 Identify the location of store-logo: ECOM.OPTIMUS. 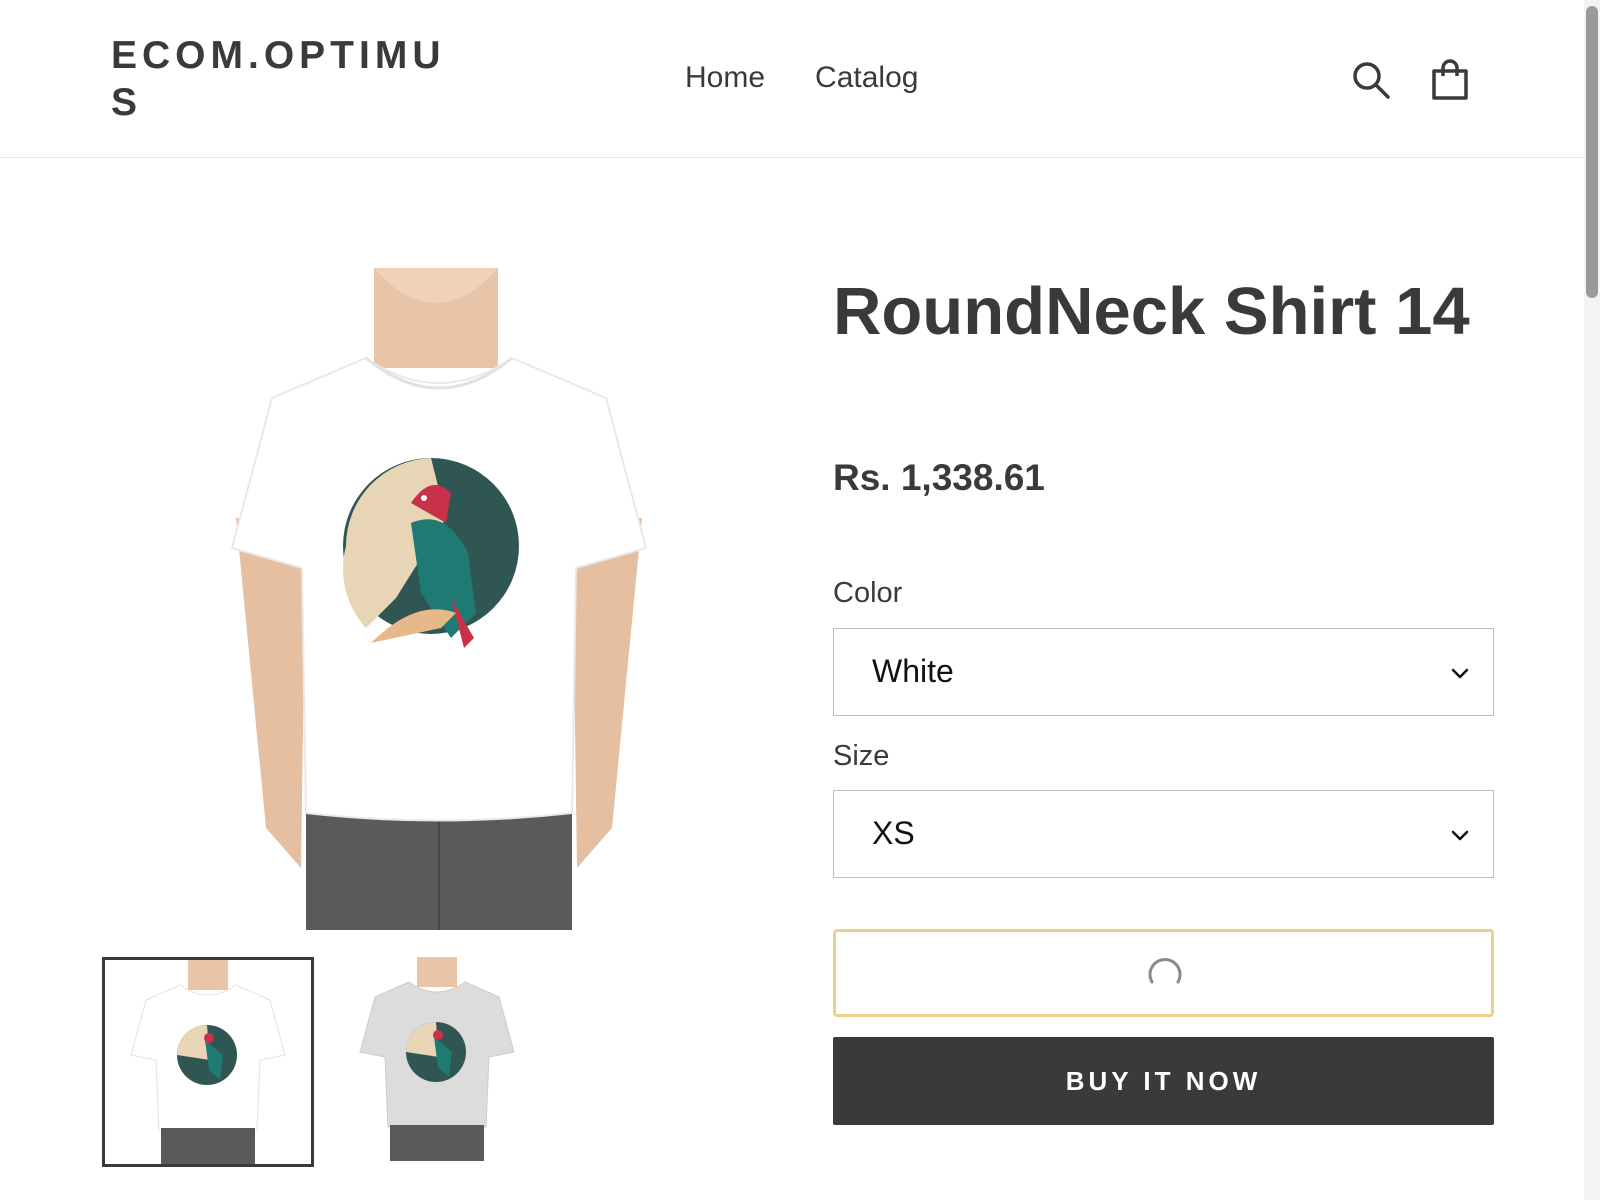
(286, 79).